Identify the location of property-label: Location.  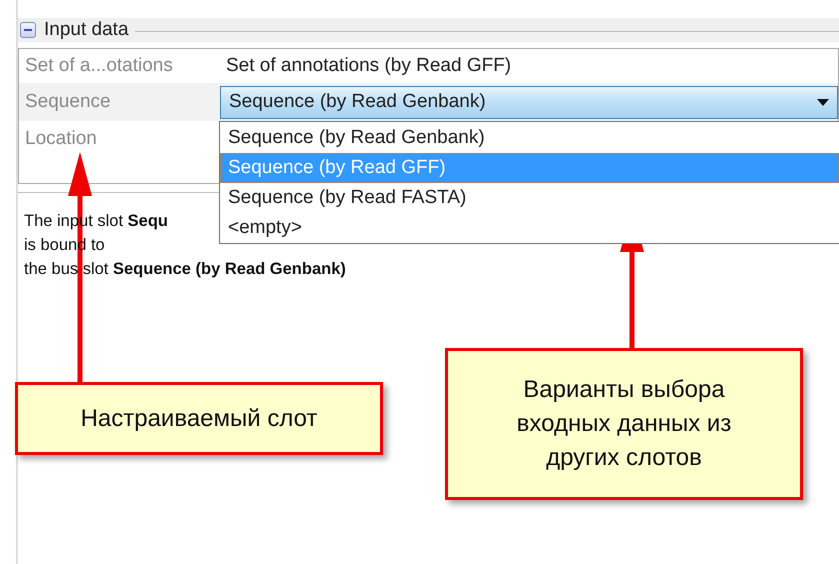
(61, 139).